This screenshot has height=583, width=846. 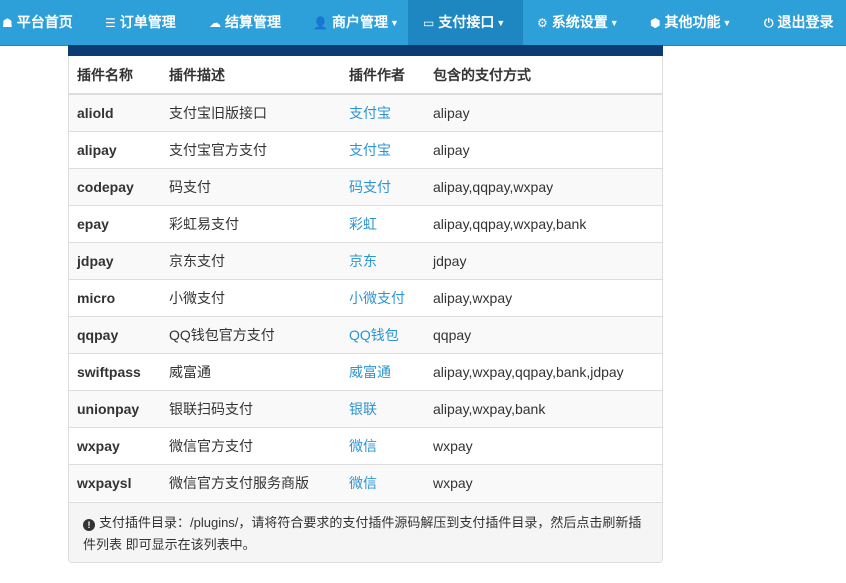 I want to click on nav-label: 其他功能, so click(x=692, y=22).